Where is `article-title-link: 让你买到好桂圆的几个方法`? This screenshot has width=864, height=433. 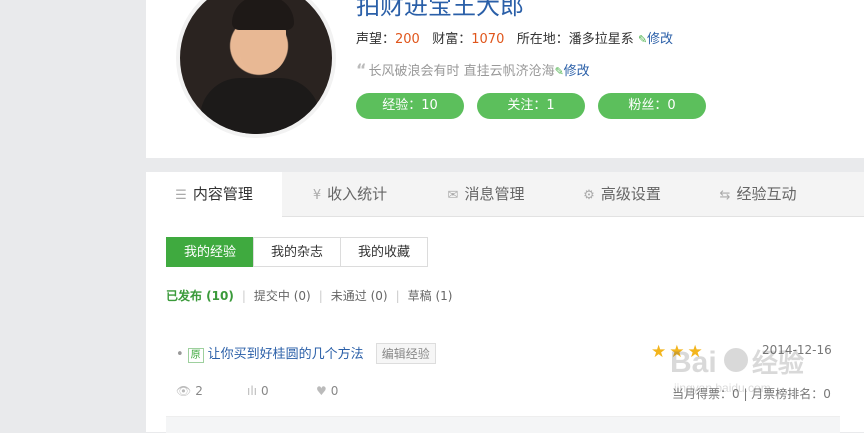 article-title-link: 让你买到好桂圆的几个方法 is located at coordinates (286, 354).